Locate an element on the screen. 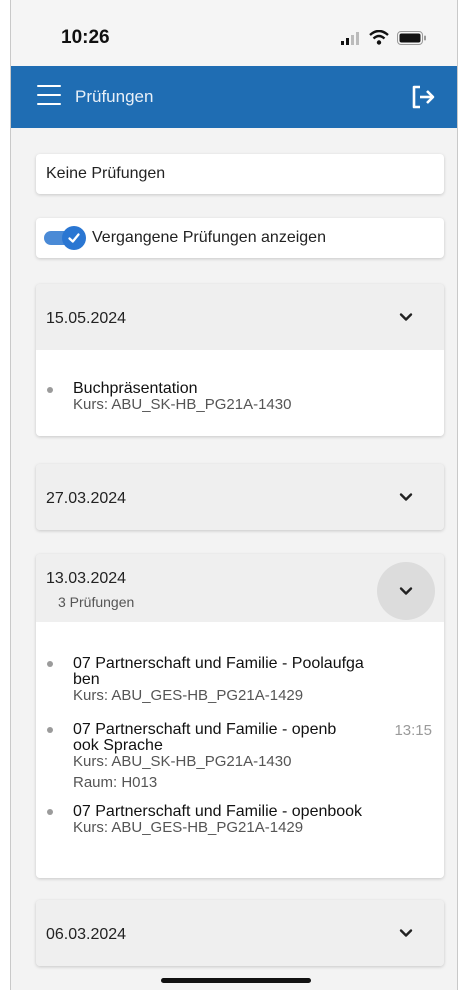 This screenshot has height=990, width=468. logout-icon is located at coordinates (423, 97).